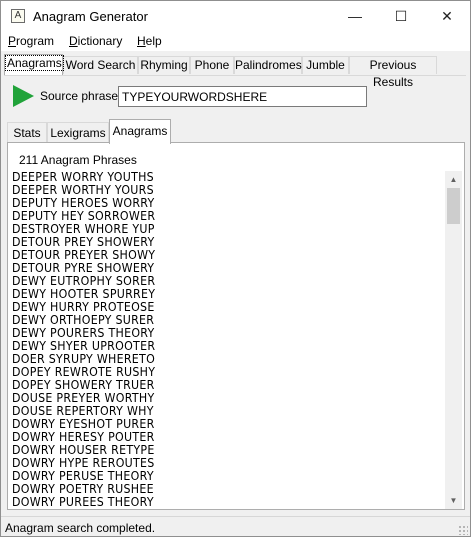  I want to click on subtab-anagrams: Anagrams, so click(140, 131).